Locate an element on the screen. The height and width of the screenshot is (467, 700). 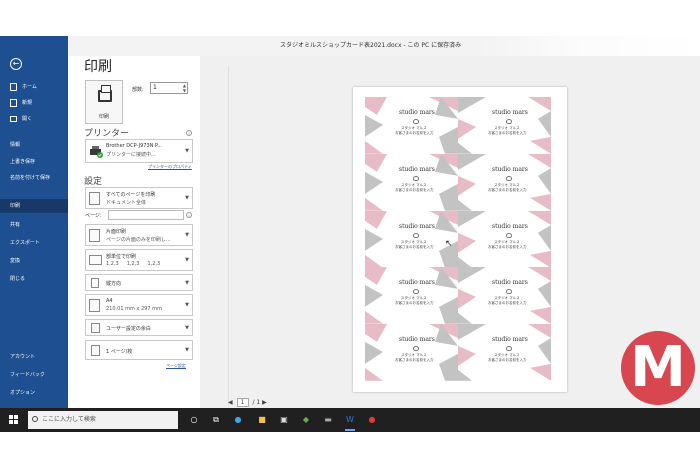
nav-item-label: 情報 is located at coordinates (15, 145).